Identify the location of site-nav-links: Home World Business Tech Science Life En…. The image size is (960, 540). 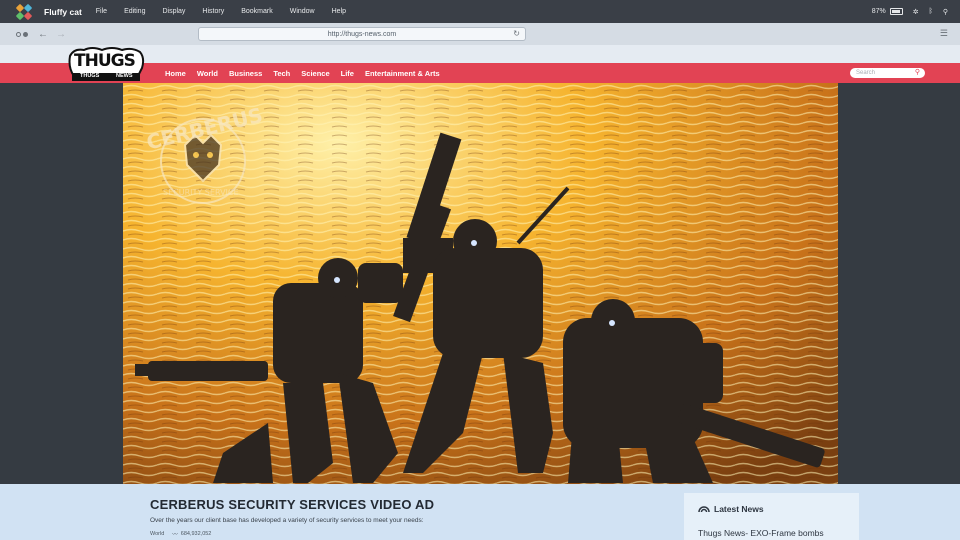
(308, 73).